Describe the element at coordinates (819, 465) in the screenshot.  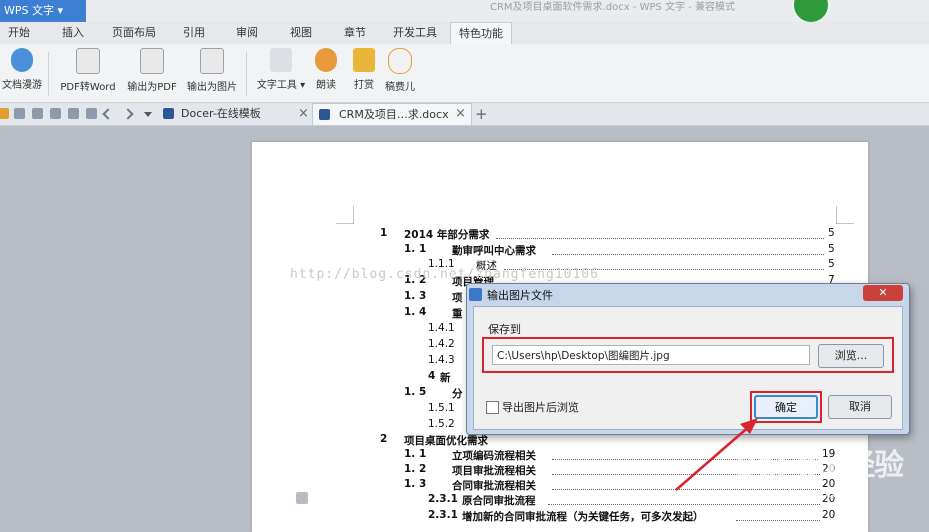
I see `baidu-jingyan-watermark: Bai du 经验` at that location.